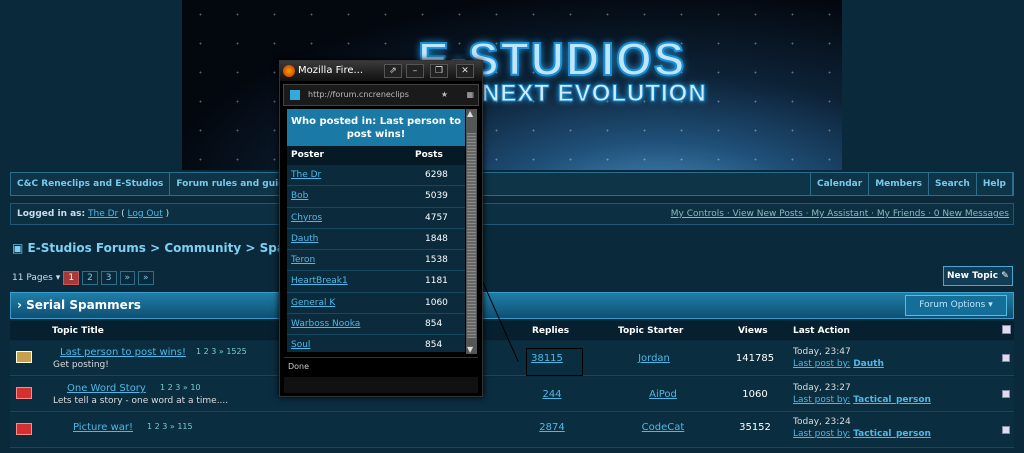 The image size is (1024, 453). What do you see at coordinates (899, 184) in the screenshot?
I see `nav-link-members: Members` at bounding box center [899, 184].